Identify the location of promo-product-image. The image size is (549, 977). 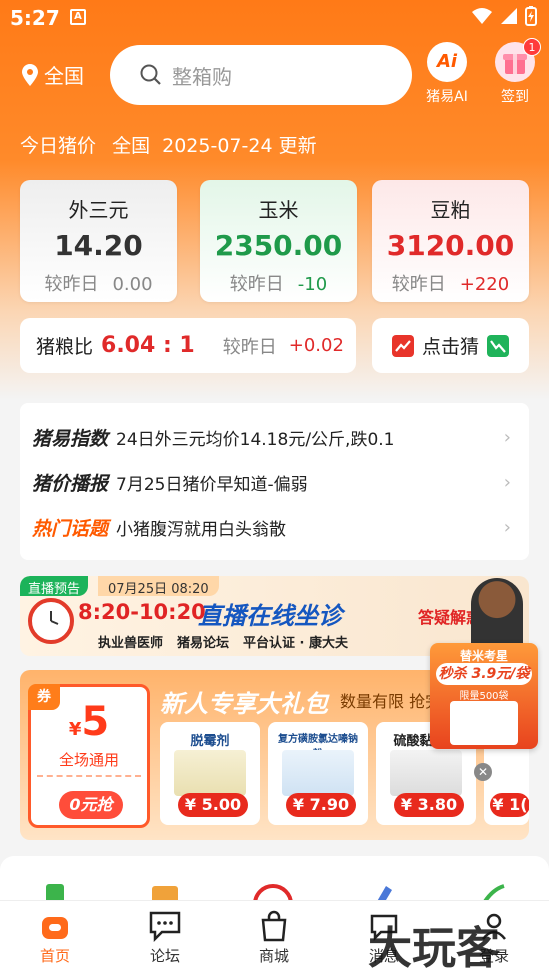
(484, 723).